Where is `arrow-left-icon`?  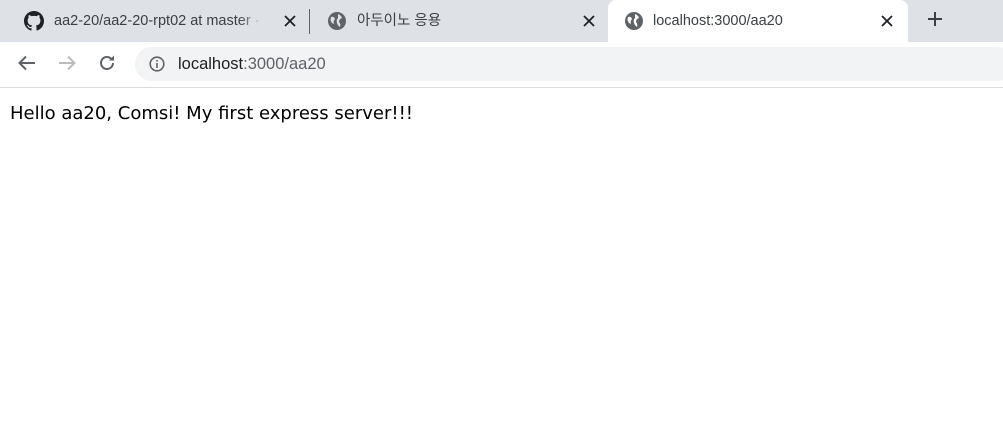 arrow-left-icon is located at coordinates (27, 65).